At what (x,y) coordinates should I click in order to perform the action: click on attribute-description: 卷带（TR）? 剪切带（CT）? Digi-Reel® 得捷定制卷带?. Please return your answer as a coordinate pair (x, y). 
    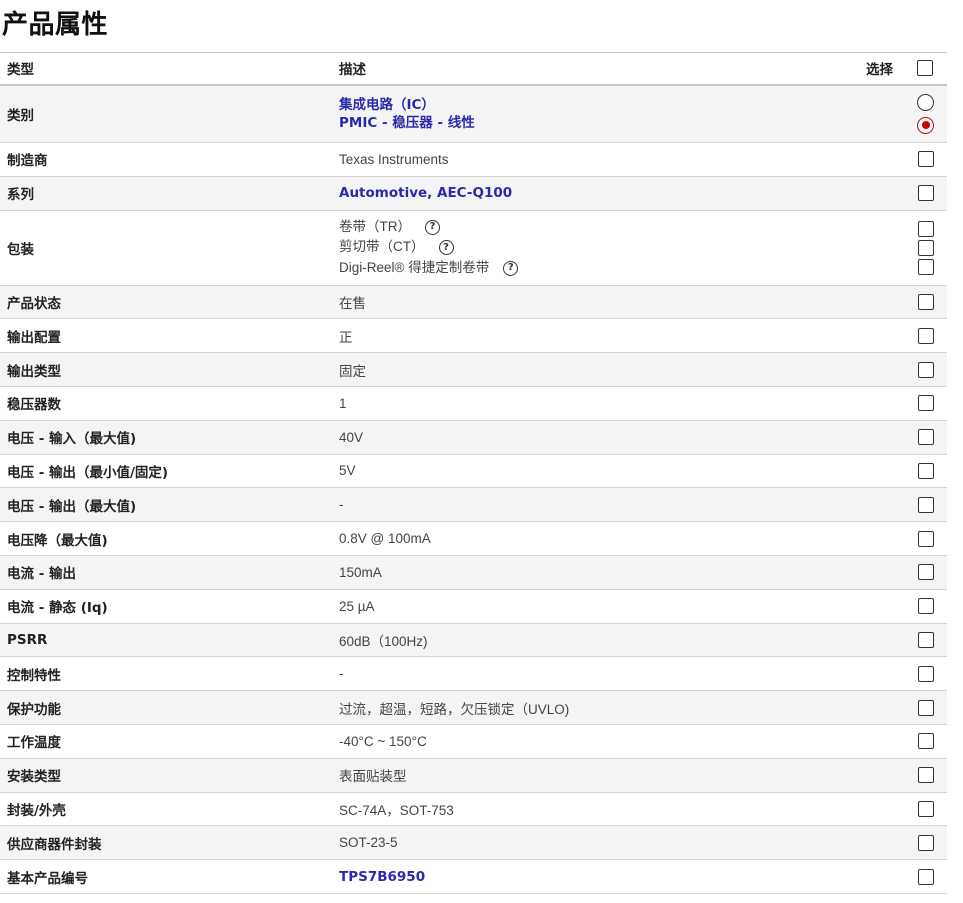
    Looking at the image, I should click on (582, 248).